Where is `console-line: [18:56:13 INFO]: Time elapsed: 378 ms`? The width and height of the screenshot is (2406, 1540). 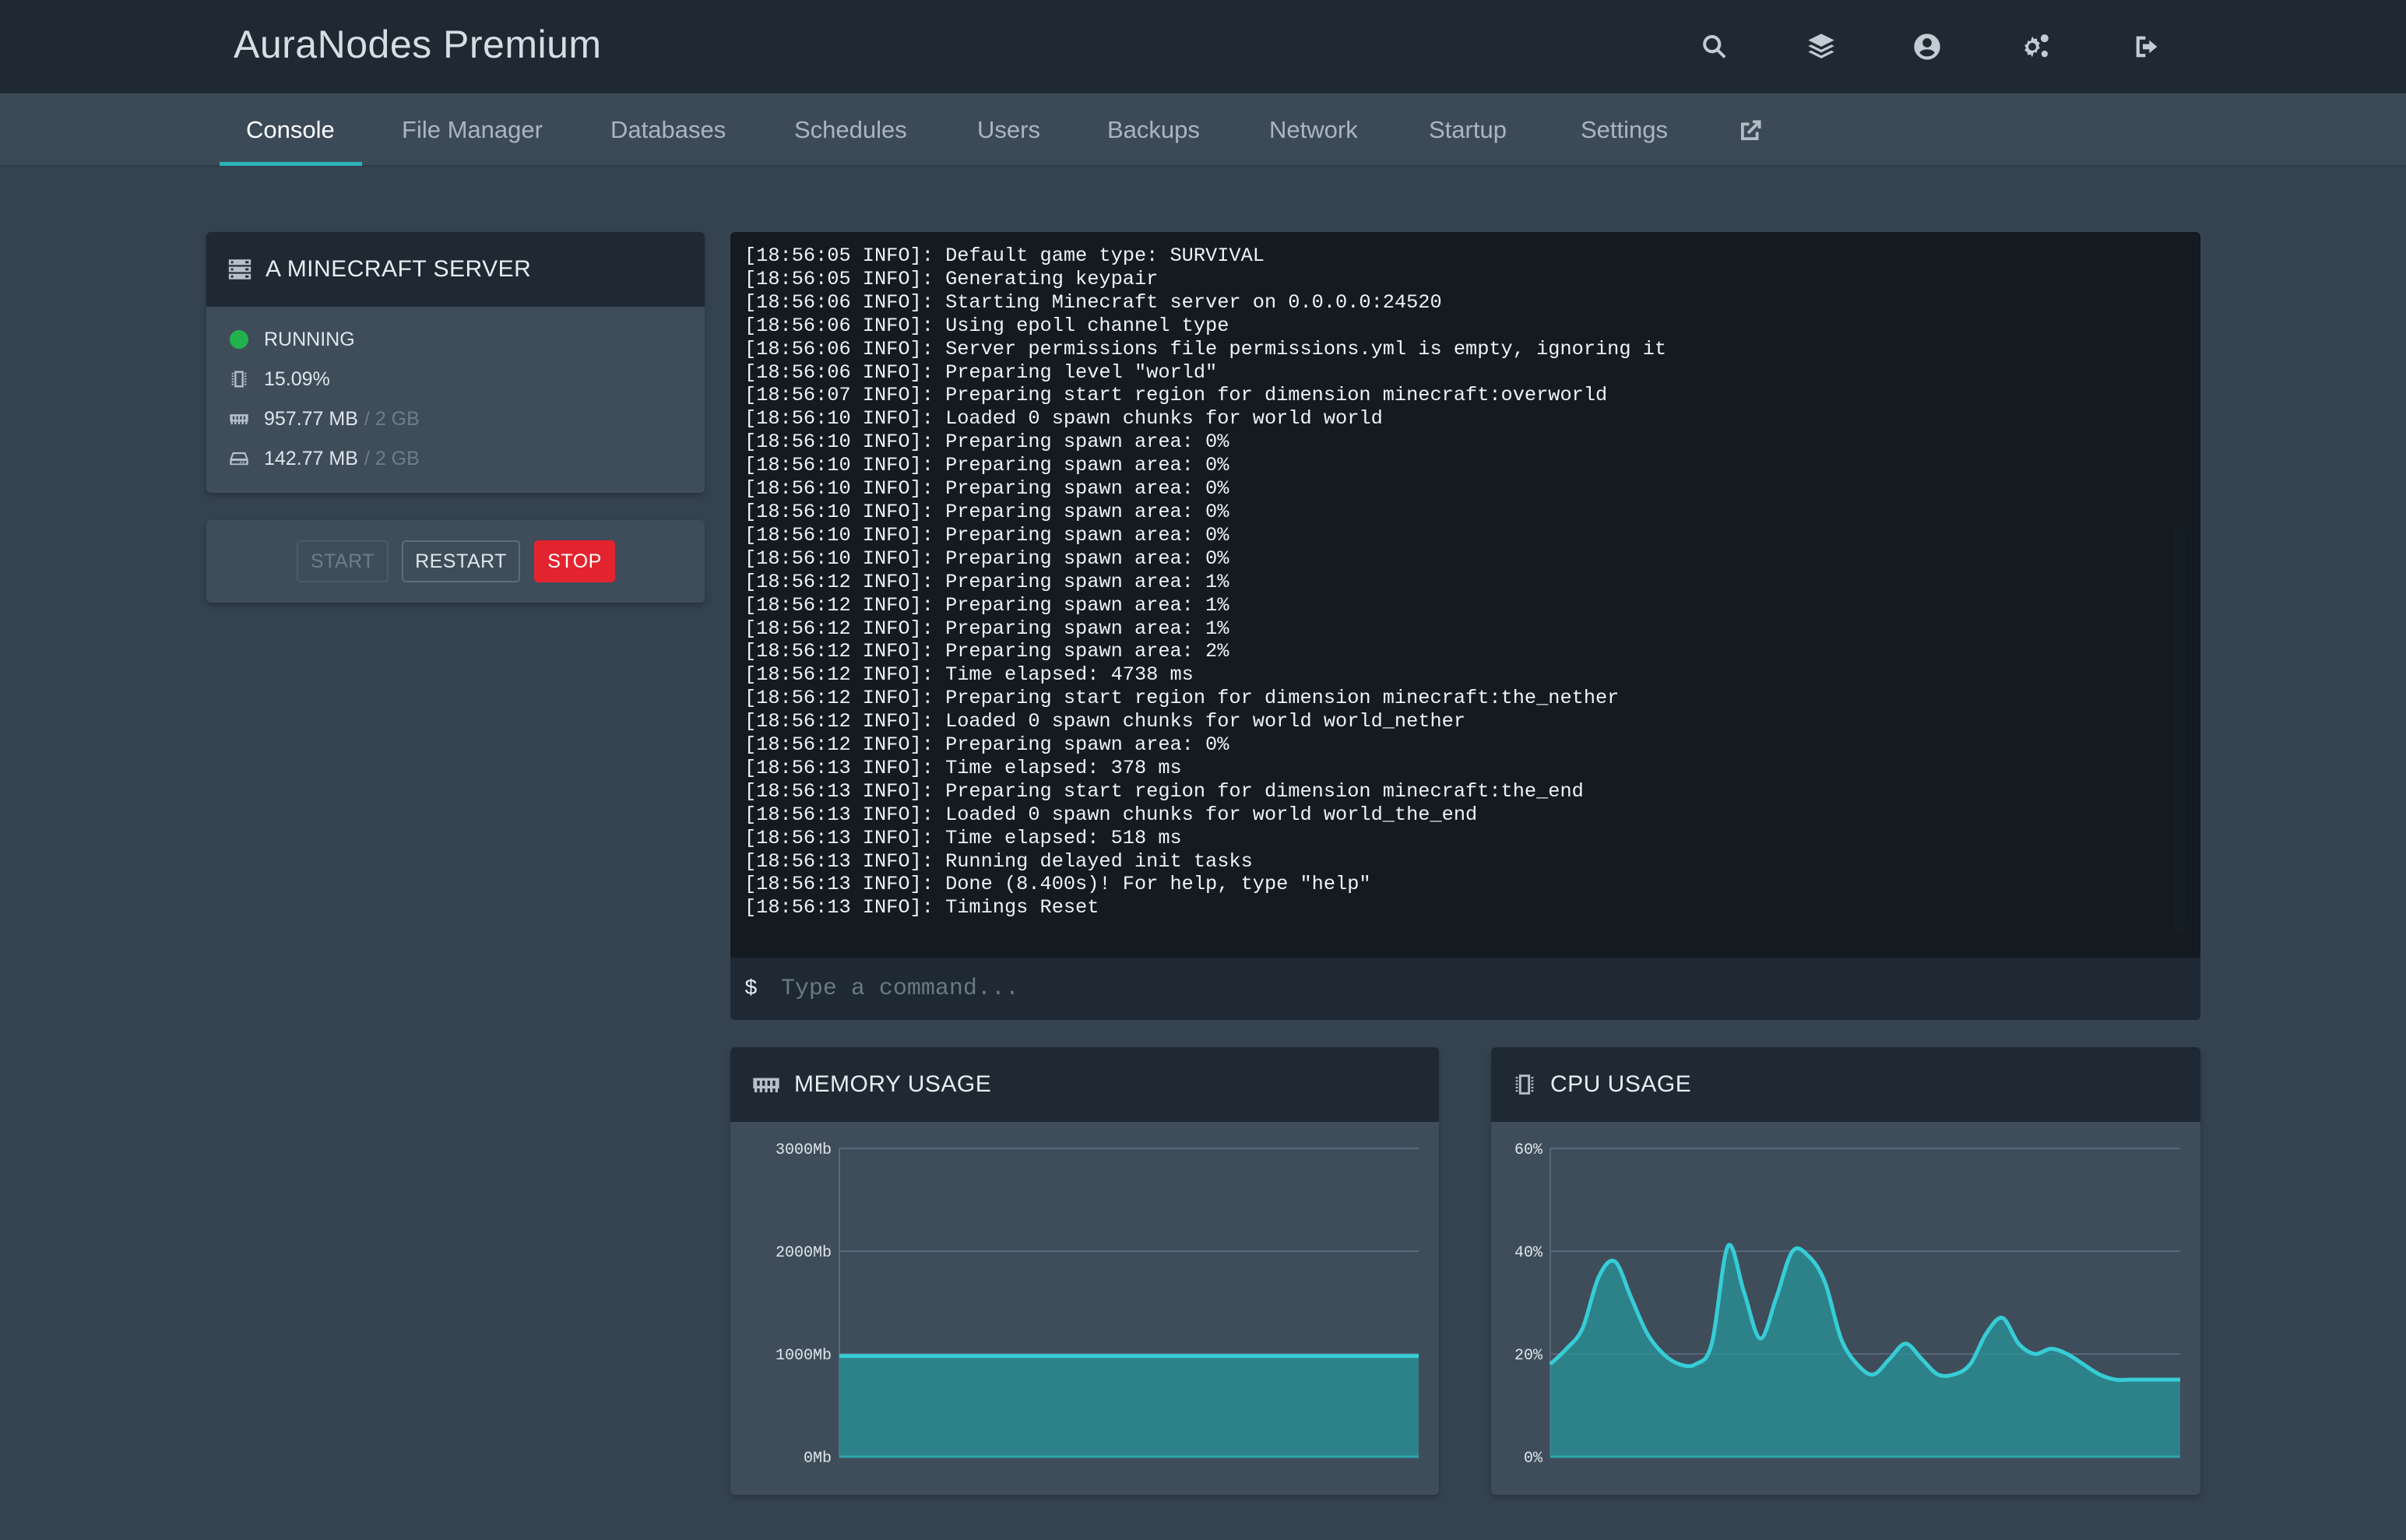
console-line: [18:56:13 INFO]: Time elapsed: 378 ms is located at coordinates (963, 767).